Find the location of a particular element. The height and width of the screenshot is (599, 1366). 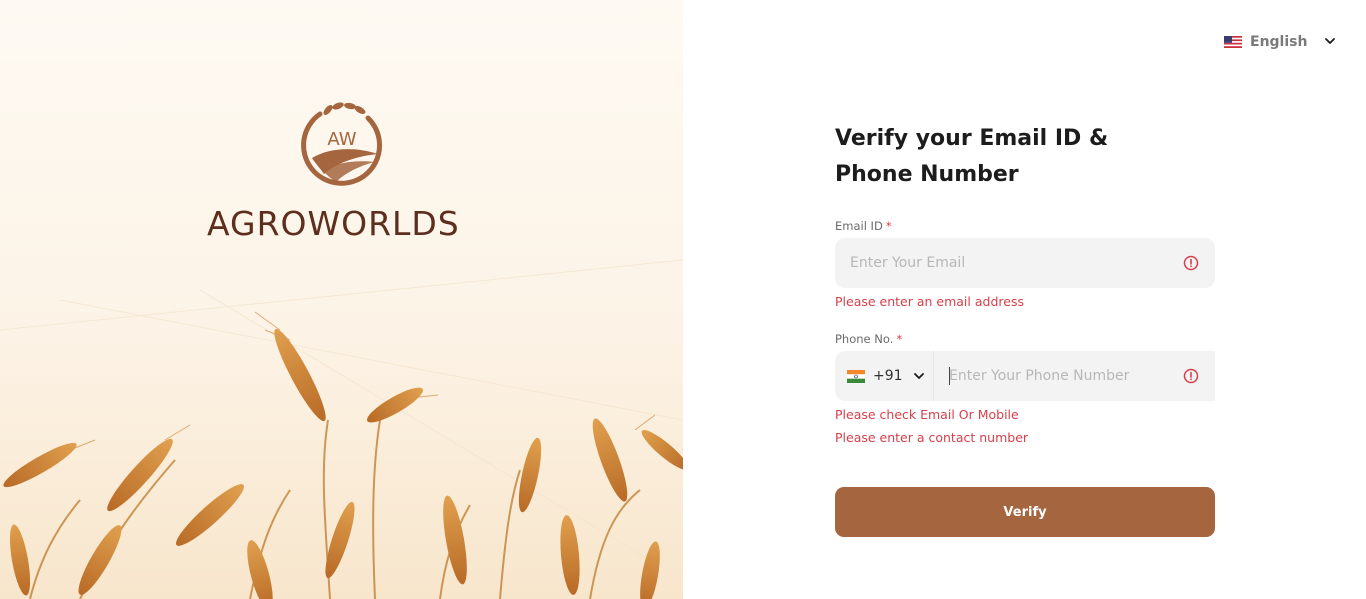

email-label: Email ID * is located at coordinates (863, 226).